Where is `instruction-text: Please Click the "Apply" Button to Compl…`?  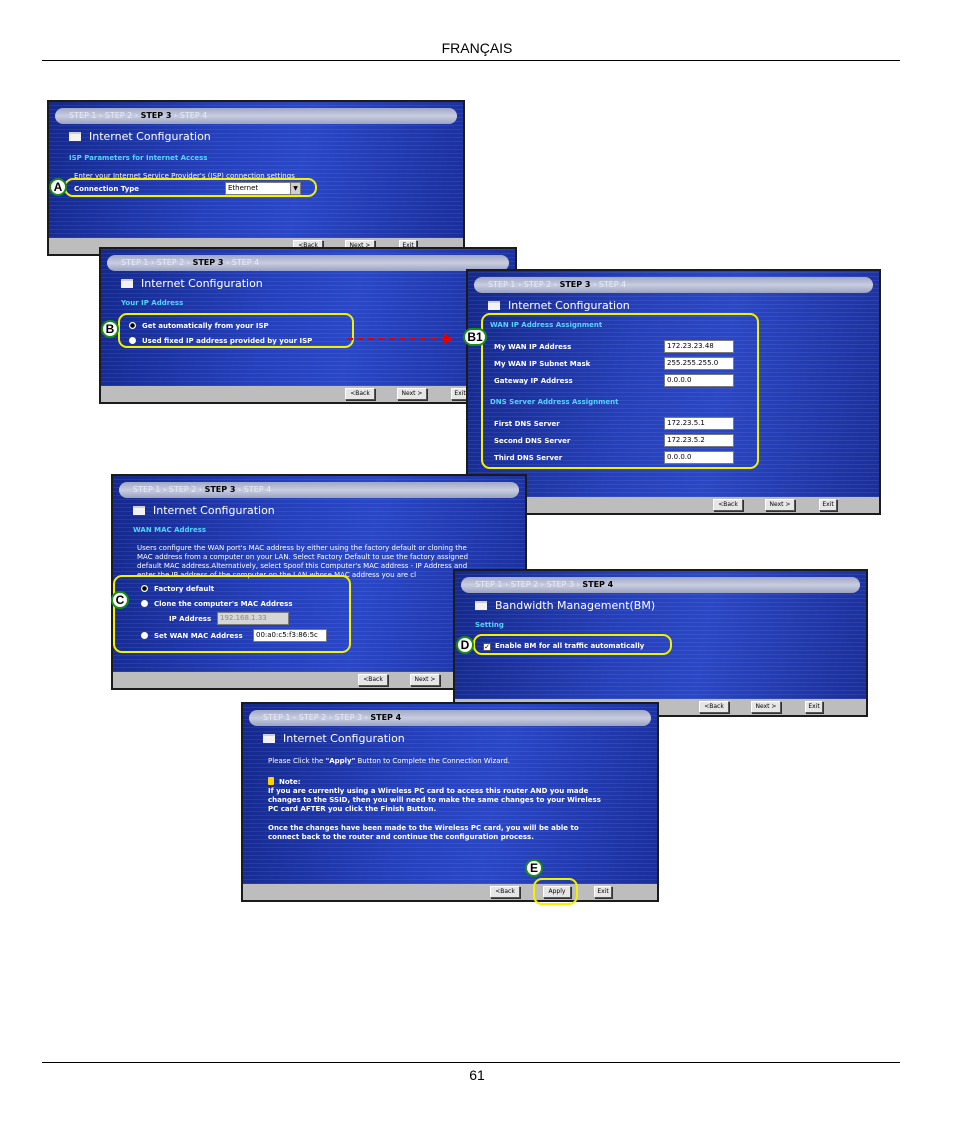 instruction-text: Please Click the "Apply" Button to Compl… is located at coordinates (389, 761).